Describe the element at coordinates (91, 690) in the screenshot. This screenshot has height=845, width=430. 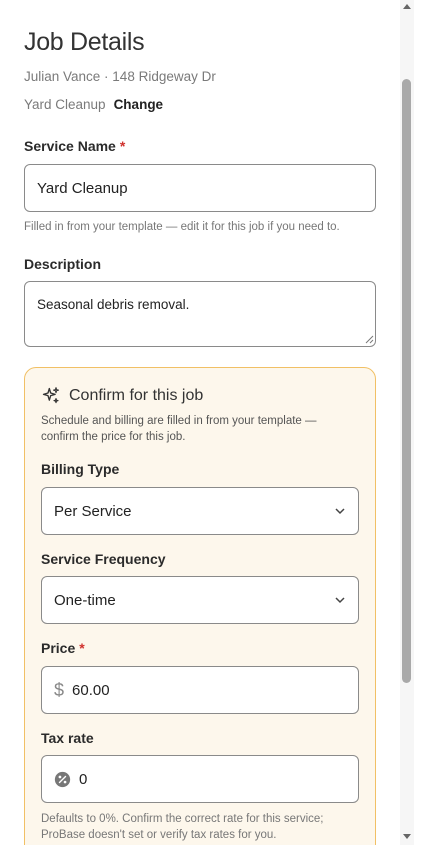
I see `price-value: 60.00` at that location.